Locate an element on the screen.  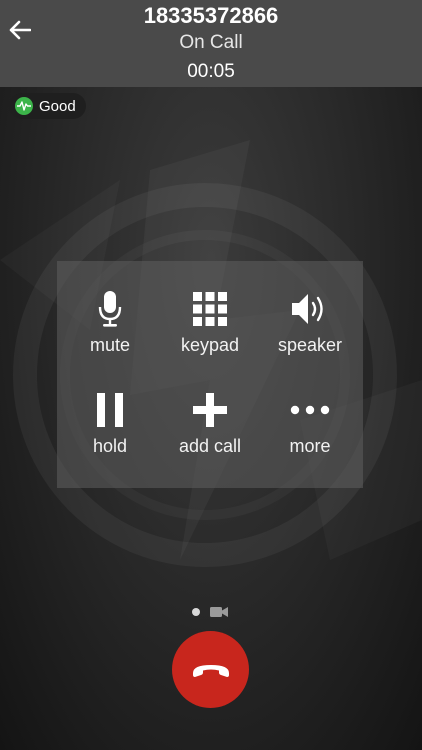
speaker-icon is located at coordinates (307, 309).